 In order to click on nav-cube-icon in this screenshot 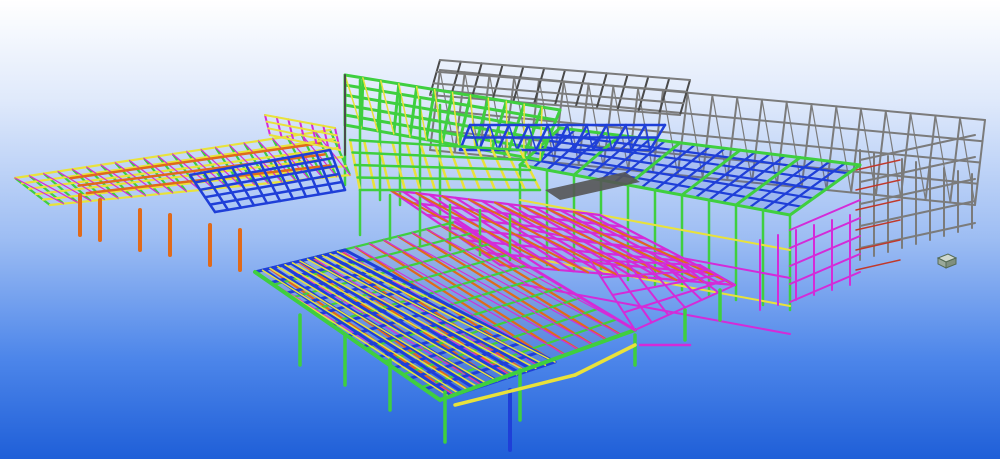, I will do `click(946, 260)`.